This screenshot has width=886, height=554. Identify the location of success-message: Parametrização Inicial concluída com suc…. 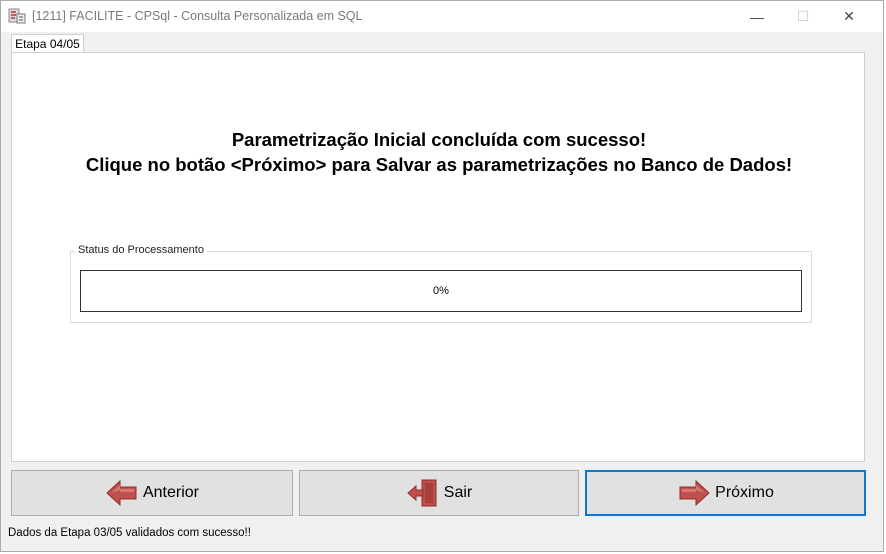
(439, 139).